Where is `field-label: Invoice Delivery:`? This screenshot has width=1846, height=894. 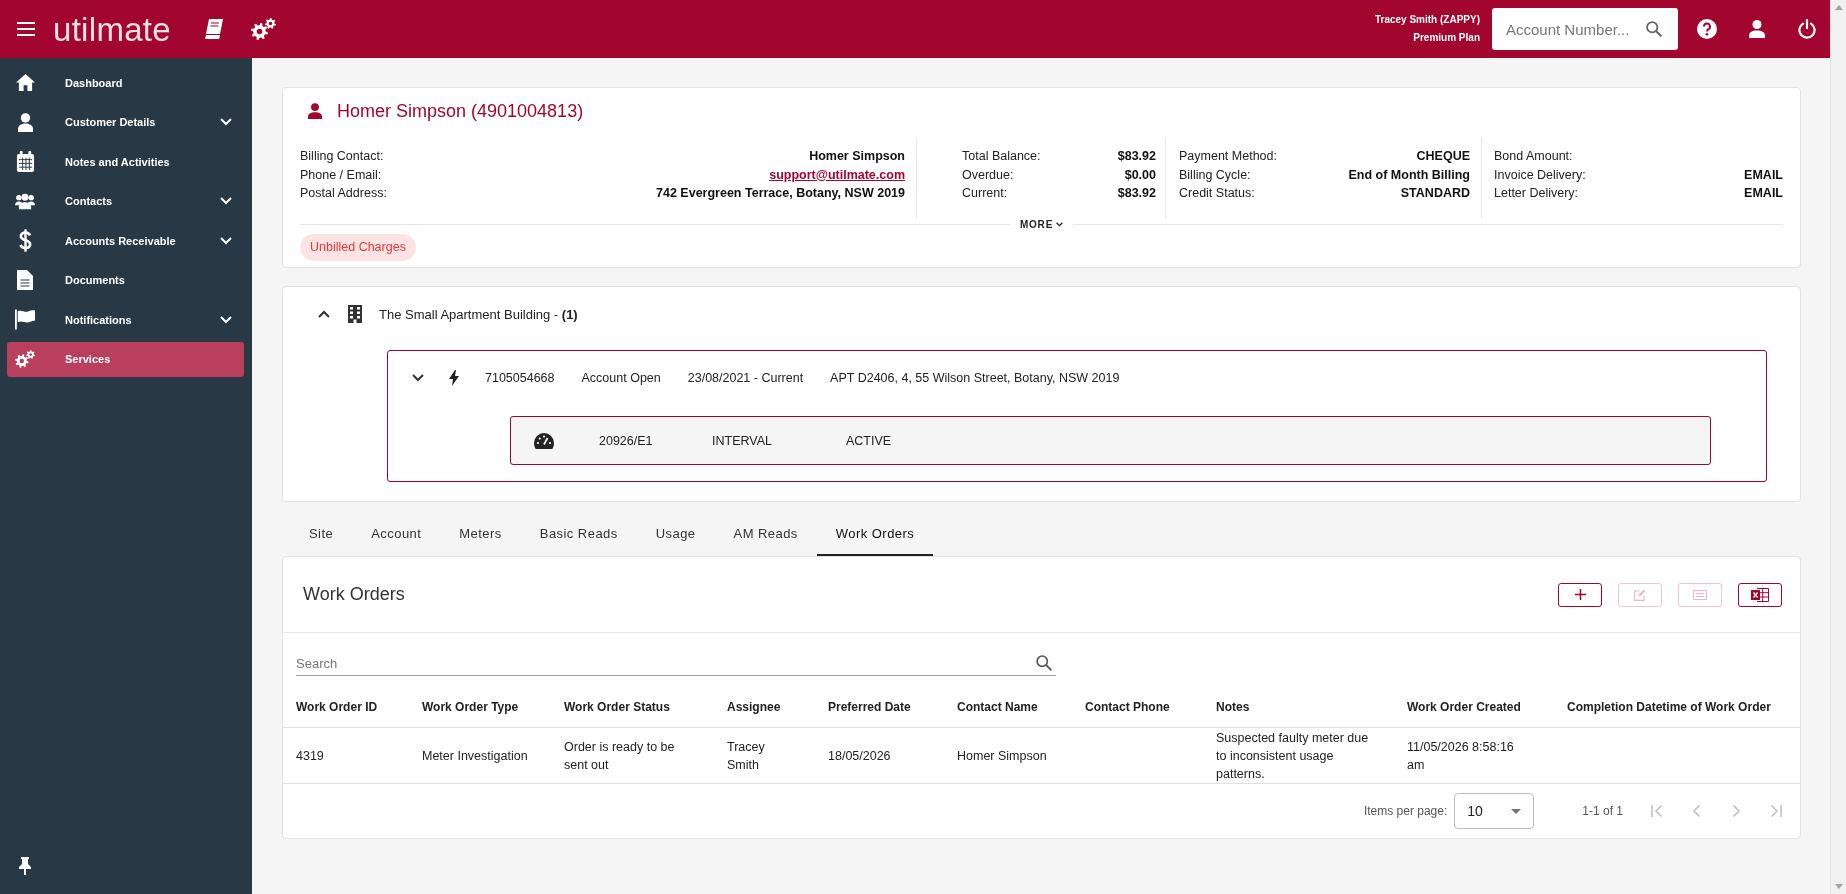 field-label: Invoice Delivery: is located at coordinates (1540, 175).